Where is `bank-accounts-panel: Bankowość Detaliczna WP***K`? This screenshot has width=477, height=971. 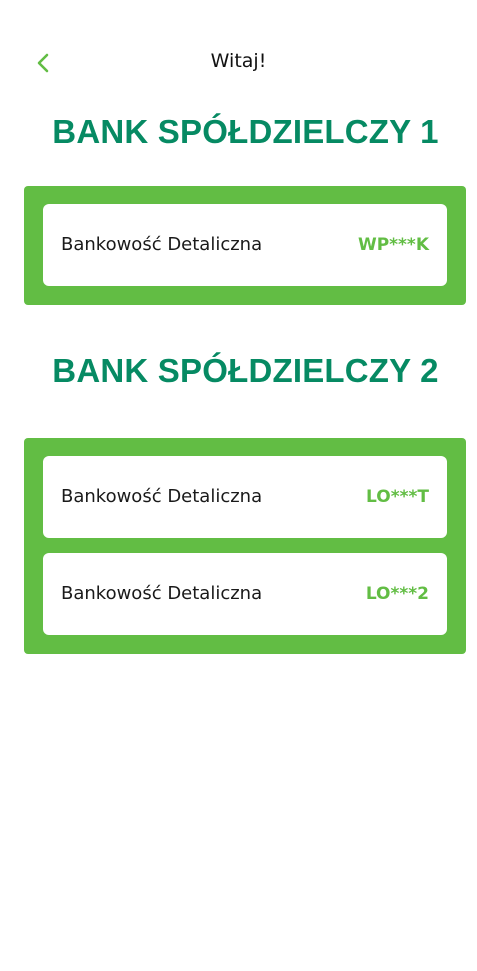 bank-accounts-panel: Bankowość Detaliczna WP***K is located at coordinates (245, 245).